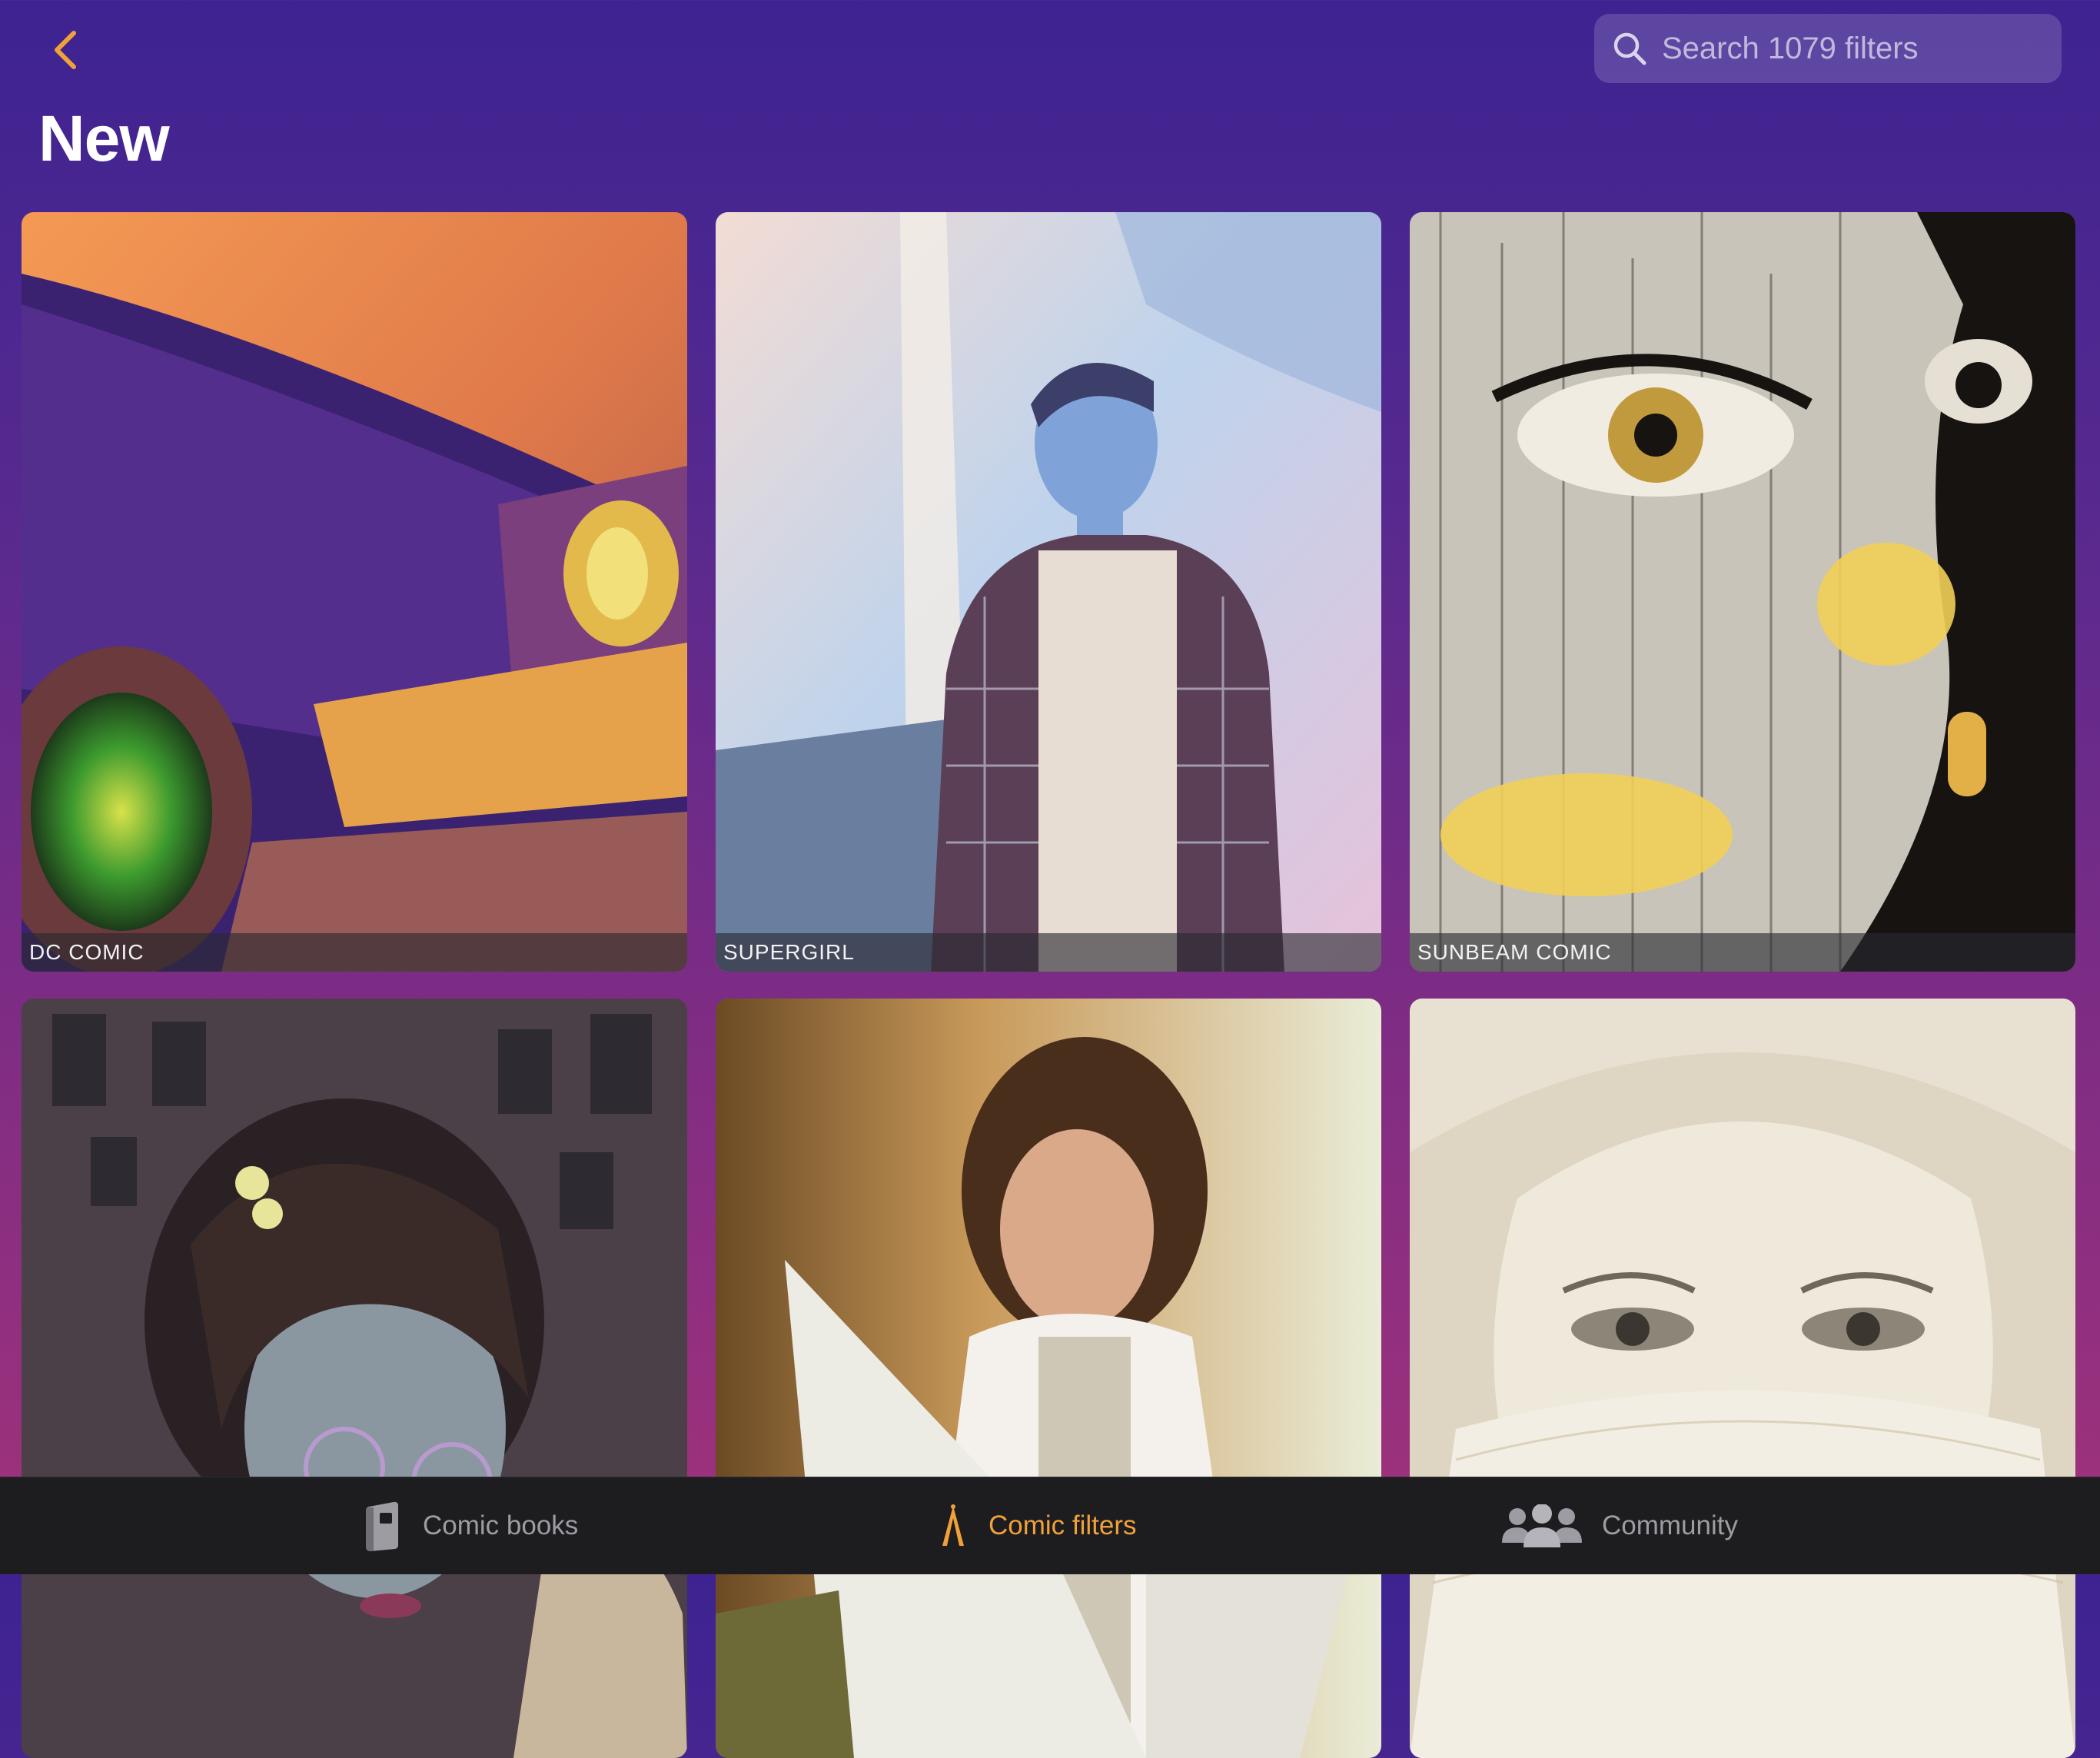  I want to click on people-icon, so click(1541, 1525).